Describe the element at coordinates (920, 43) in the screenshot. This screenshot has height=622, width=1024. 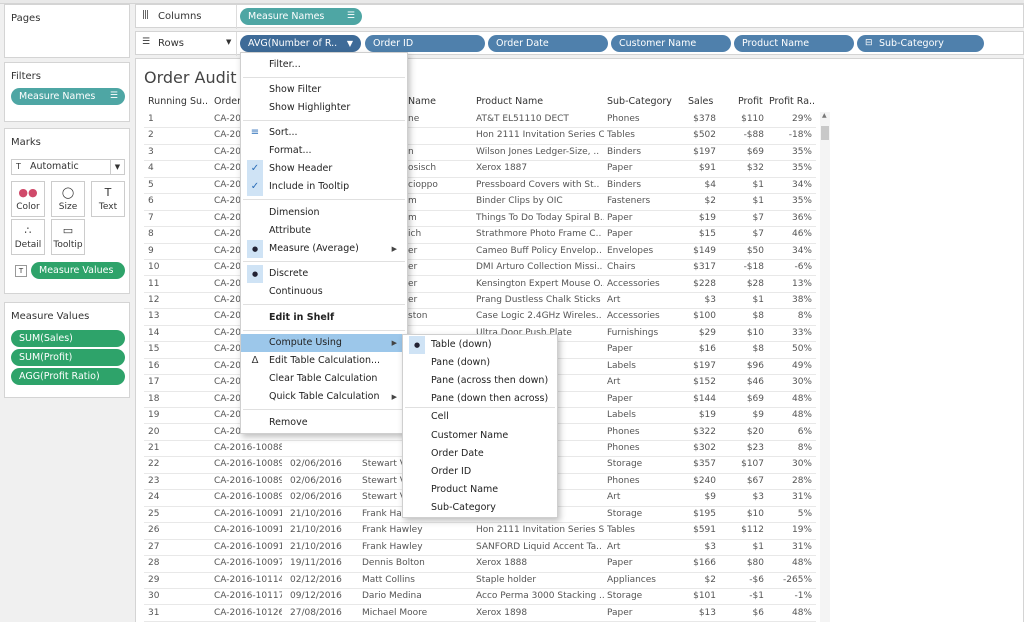
I see `rows-sub-category-pill: ⊟ Sub-Category` at that location.